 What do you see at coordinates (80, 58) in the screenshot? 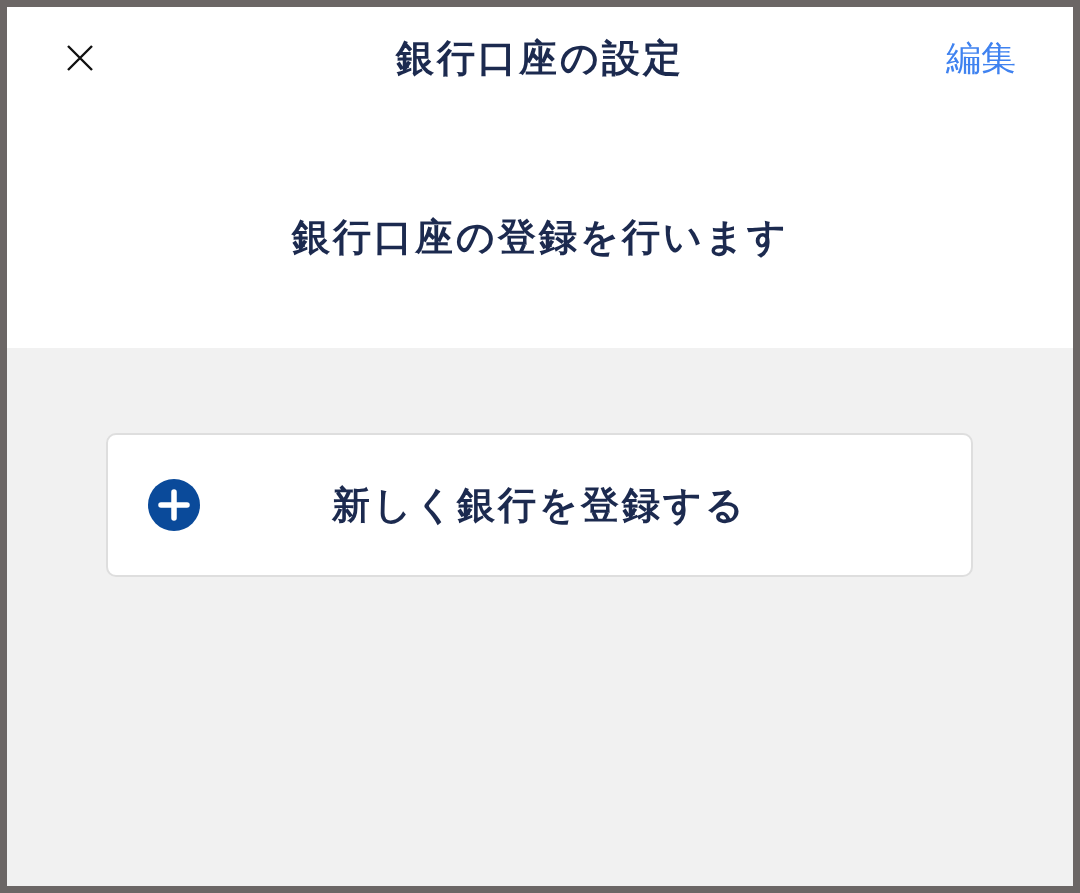
I see `close-icon` at bounding box center [80, 58].